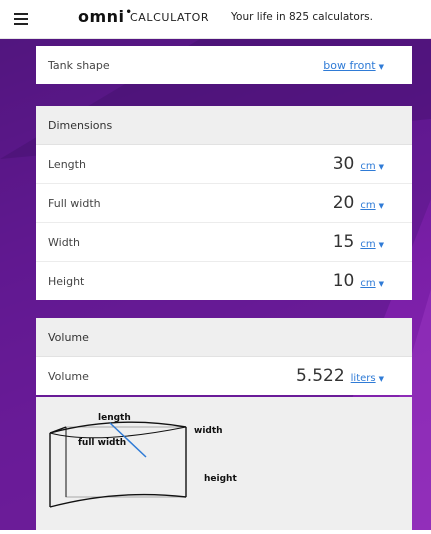 The height and width of the screenshot is (534, 431). I want to click on length-unit-select: cm ▼, so click(372, 166).